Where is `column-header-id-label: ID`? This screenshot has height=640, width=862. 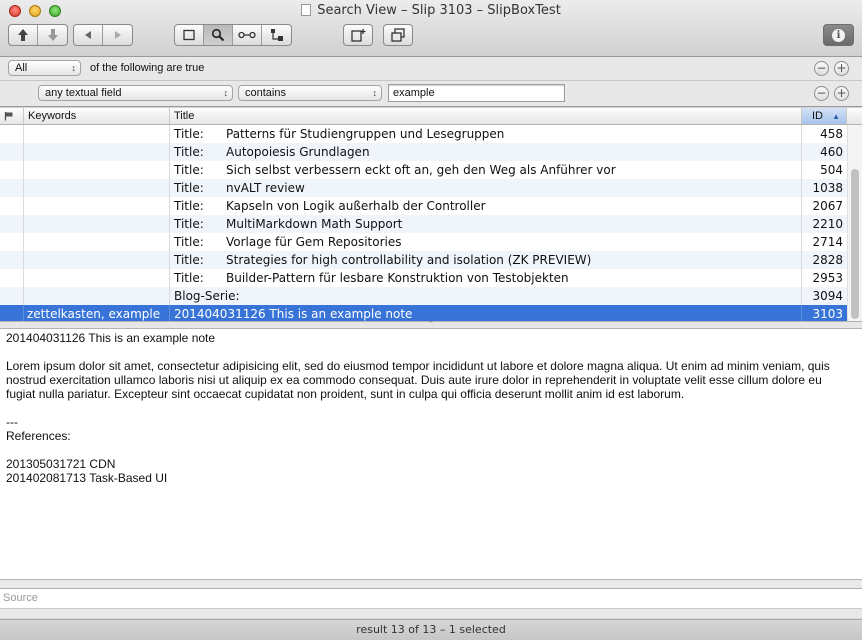
column-header-id-label: ID is located at coordinates (817, 116).